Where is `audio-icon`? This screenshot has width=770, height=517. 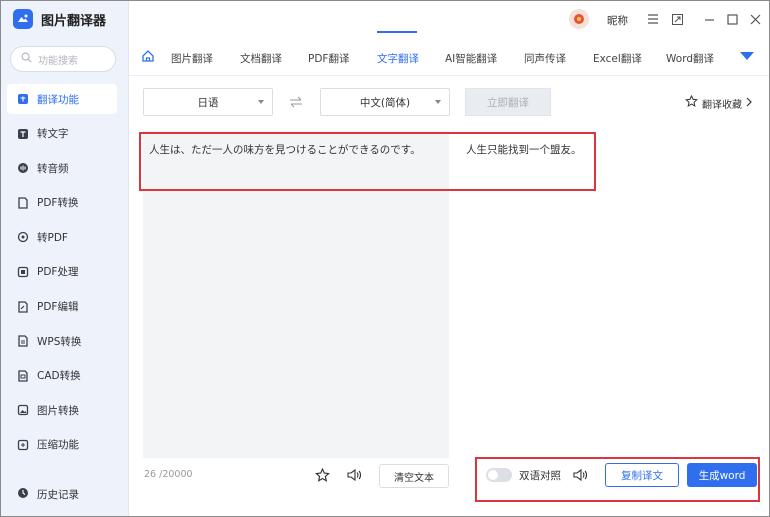
audio-icon is located at coordinates (23, 168).